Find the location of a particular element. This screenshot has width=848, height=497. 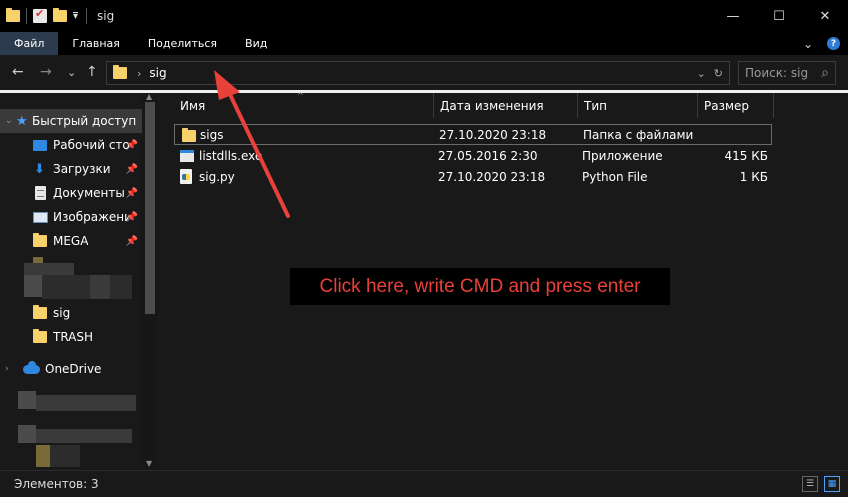

file-type: Python File is located at coordinates (615, 177).